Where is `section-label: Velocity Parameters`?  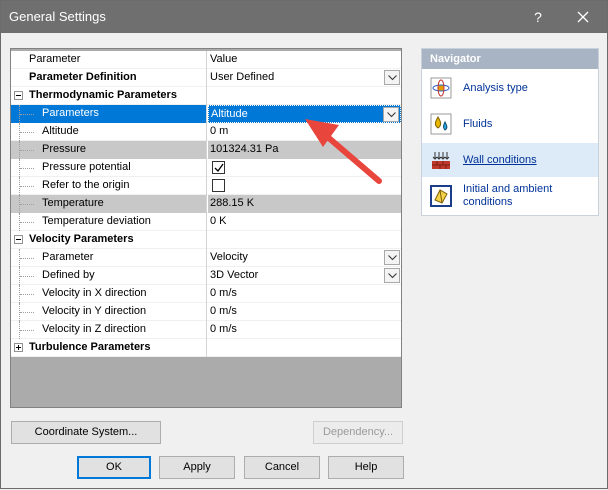 section-label: Velocity Parameters is located at coordinates (81, 239).